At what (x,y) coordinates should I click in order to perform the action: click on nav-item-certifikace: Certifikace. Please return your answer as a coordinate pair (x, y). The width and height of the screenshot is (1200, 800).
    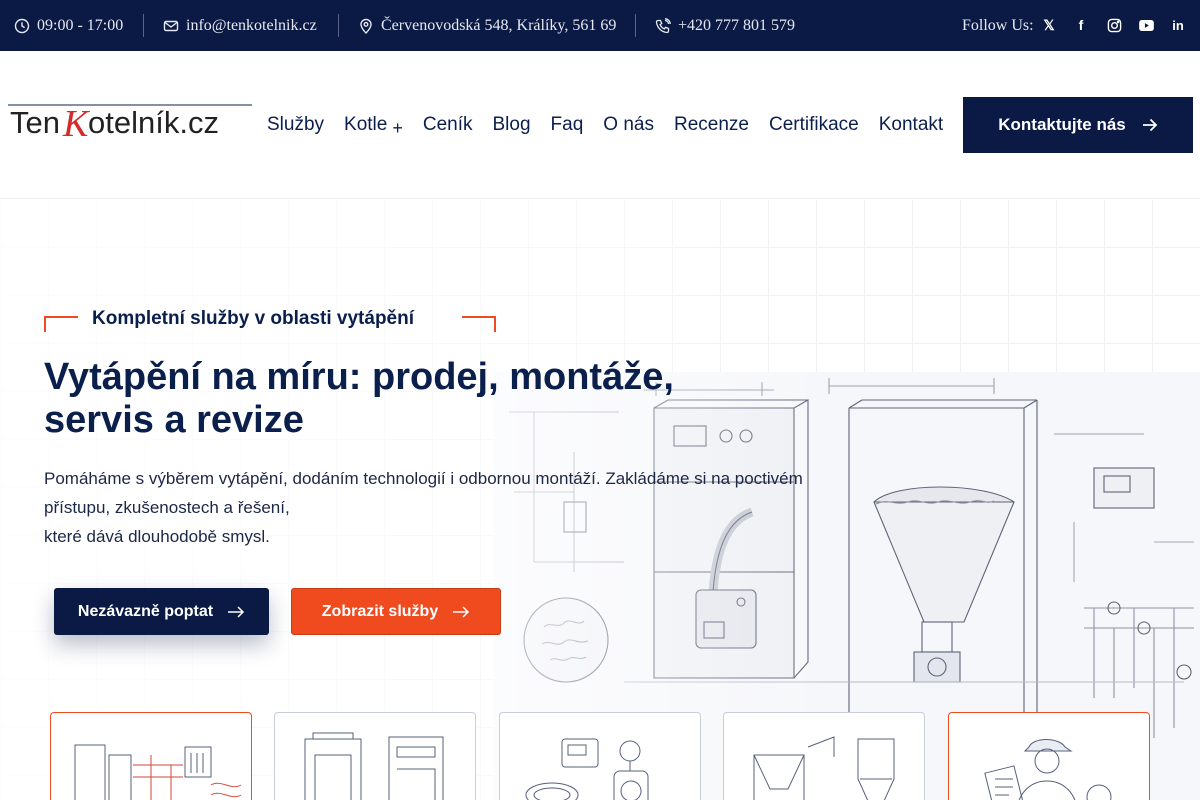
    Looking at the image, I should click on (814, 125).